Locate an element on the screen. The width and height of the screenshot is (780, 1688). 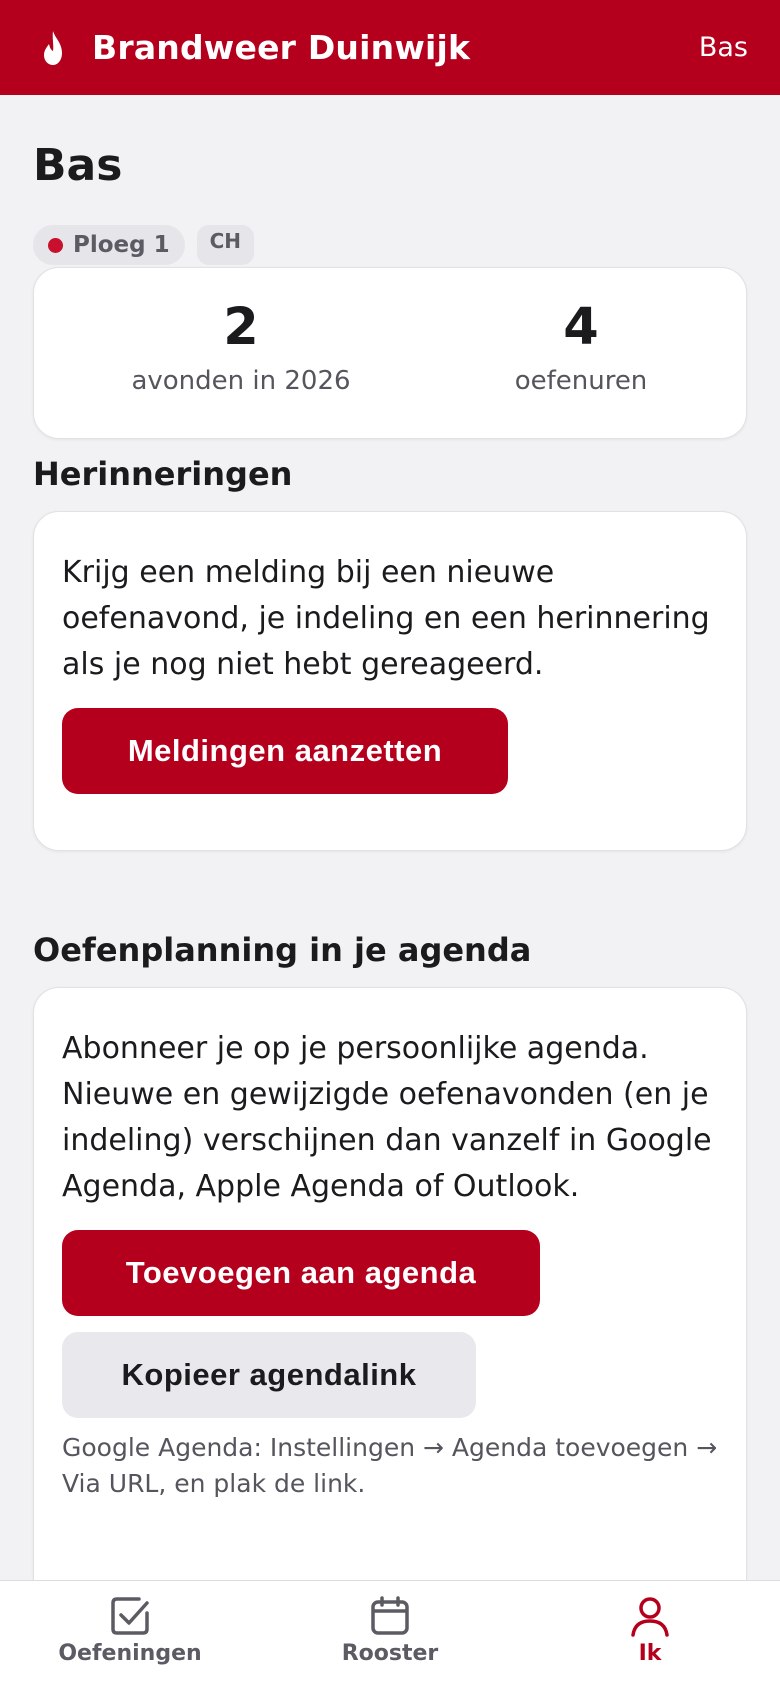
nav-item-rooster: Rooster is located at coordinates (390, 1630).